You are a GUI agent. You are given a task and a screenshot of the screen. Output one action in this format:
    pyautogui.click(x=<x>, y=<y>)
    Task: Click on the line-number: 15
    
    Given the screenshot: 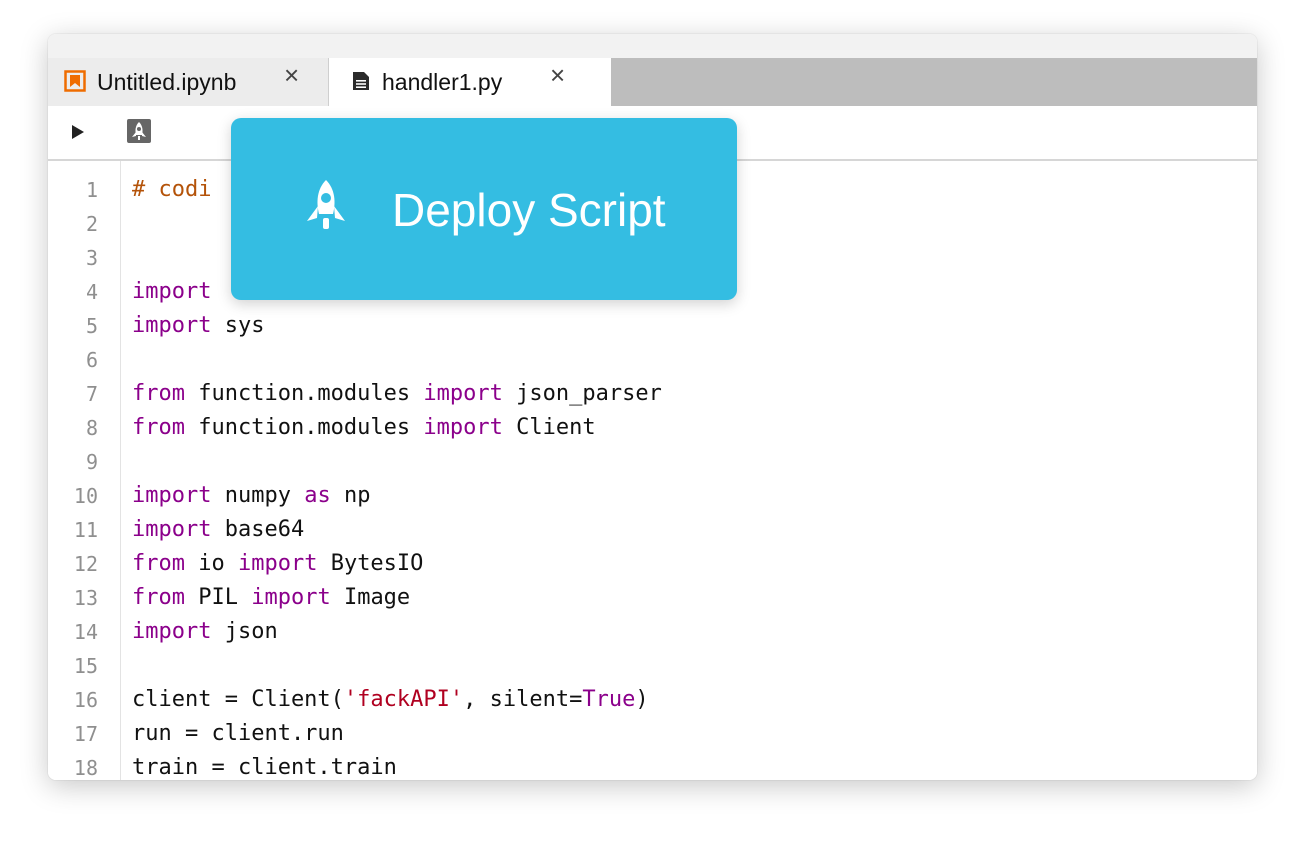 What is the action you would take?
    pyautogui.click(x=85, y=666)
    